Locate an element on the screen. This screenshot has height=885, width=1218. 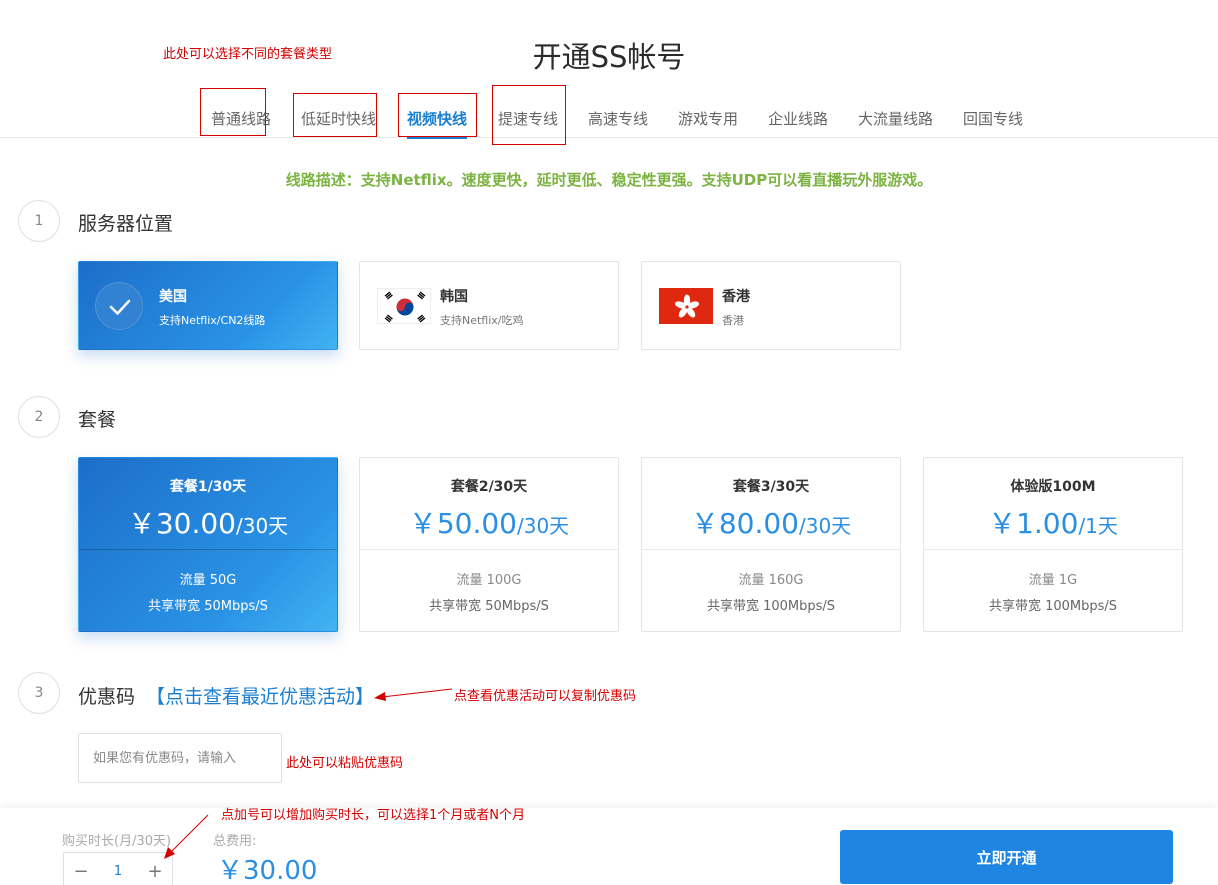
location-desc: 香港 is located at coordinates (733, 320).